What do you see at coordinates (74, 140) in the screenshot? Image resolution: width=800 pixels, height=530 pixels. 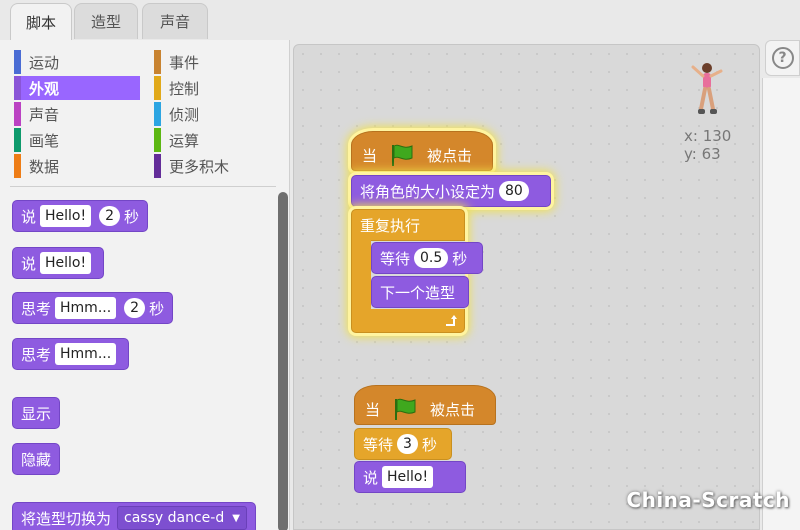 I see `category-pen: 画笔` at bounding box center [74, 140].